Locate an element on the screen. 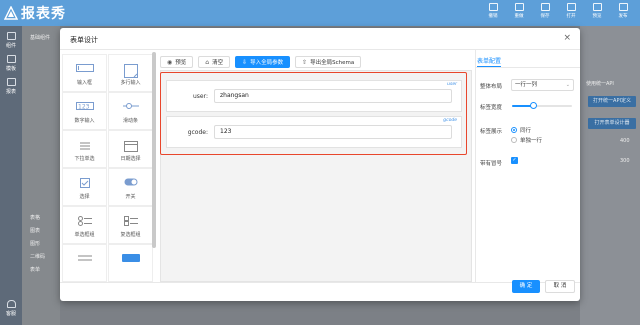 The image size is (640, 325). label-width-slider is located at coordinates (542, 105).